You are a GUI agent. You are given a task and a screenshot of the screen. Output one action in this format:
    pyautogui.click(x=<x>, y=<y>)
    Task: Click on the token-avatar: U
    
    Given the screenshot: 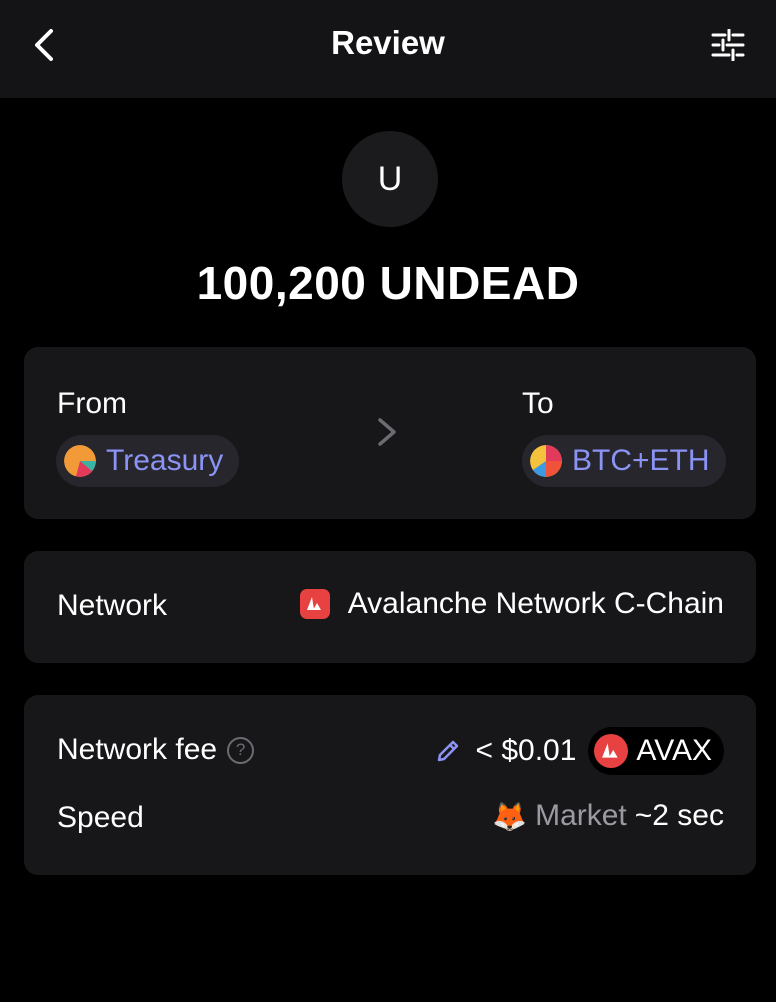 What is the action you would take?
    pyautogui.click(x=390, y=179)
    